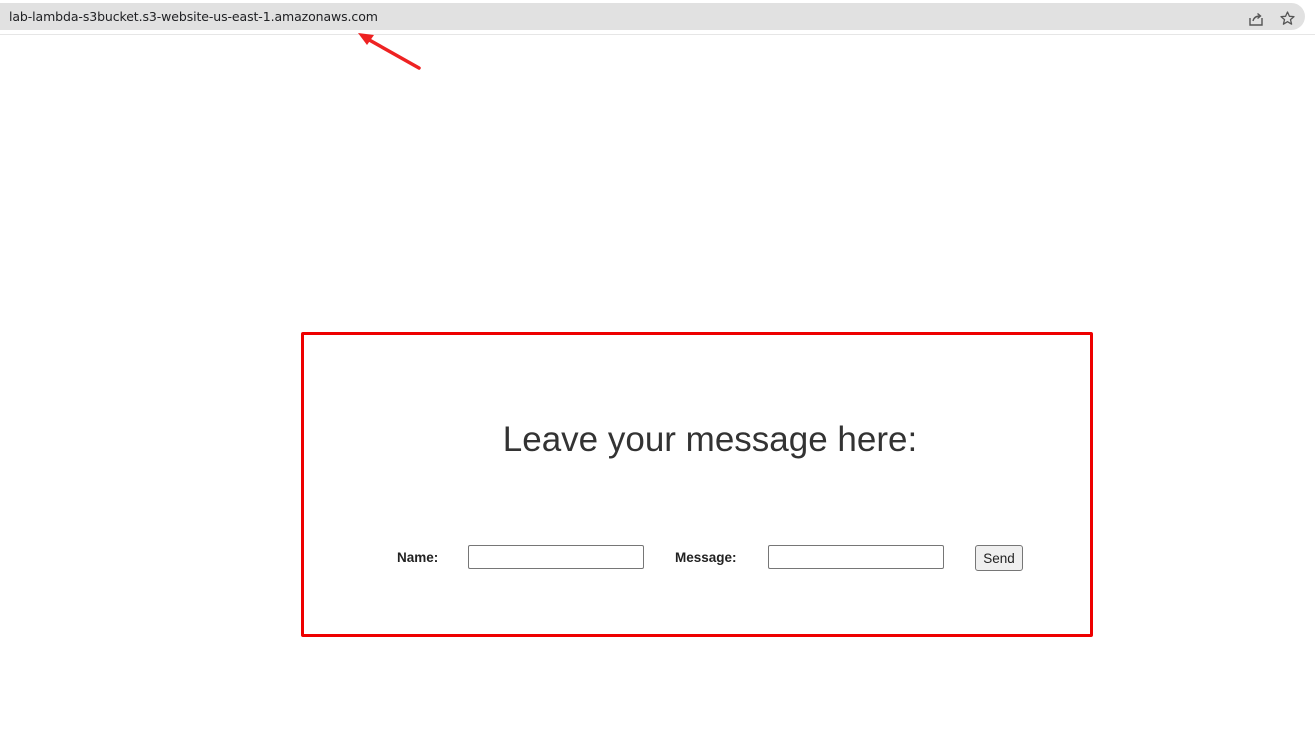 The image size is (1315, 756). What do you see at coordinates (710, 439) in the screenshot?
I see `page-heading: Leave your message here:` at bounding box center [710, 439].